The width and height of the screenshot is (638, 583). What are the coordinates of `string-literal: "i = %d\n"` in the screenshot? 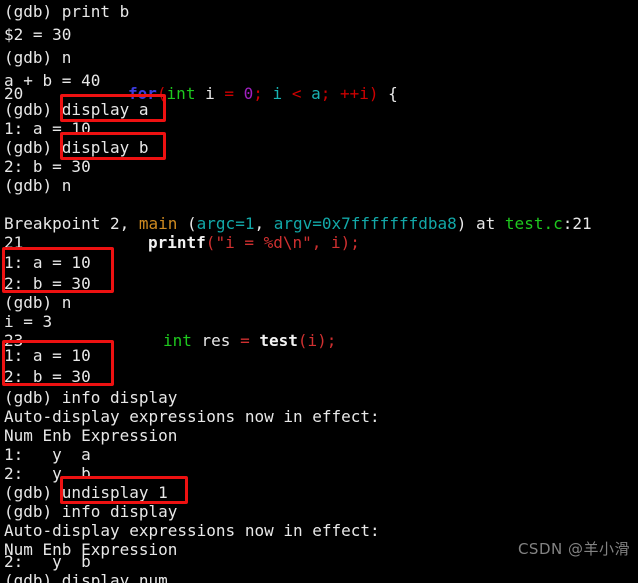 It's located at (263, 242).